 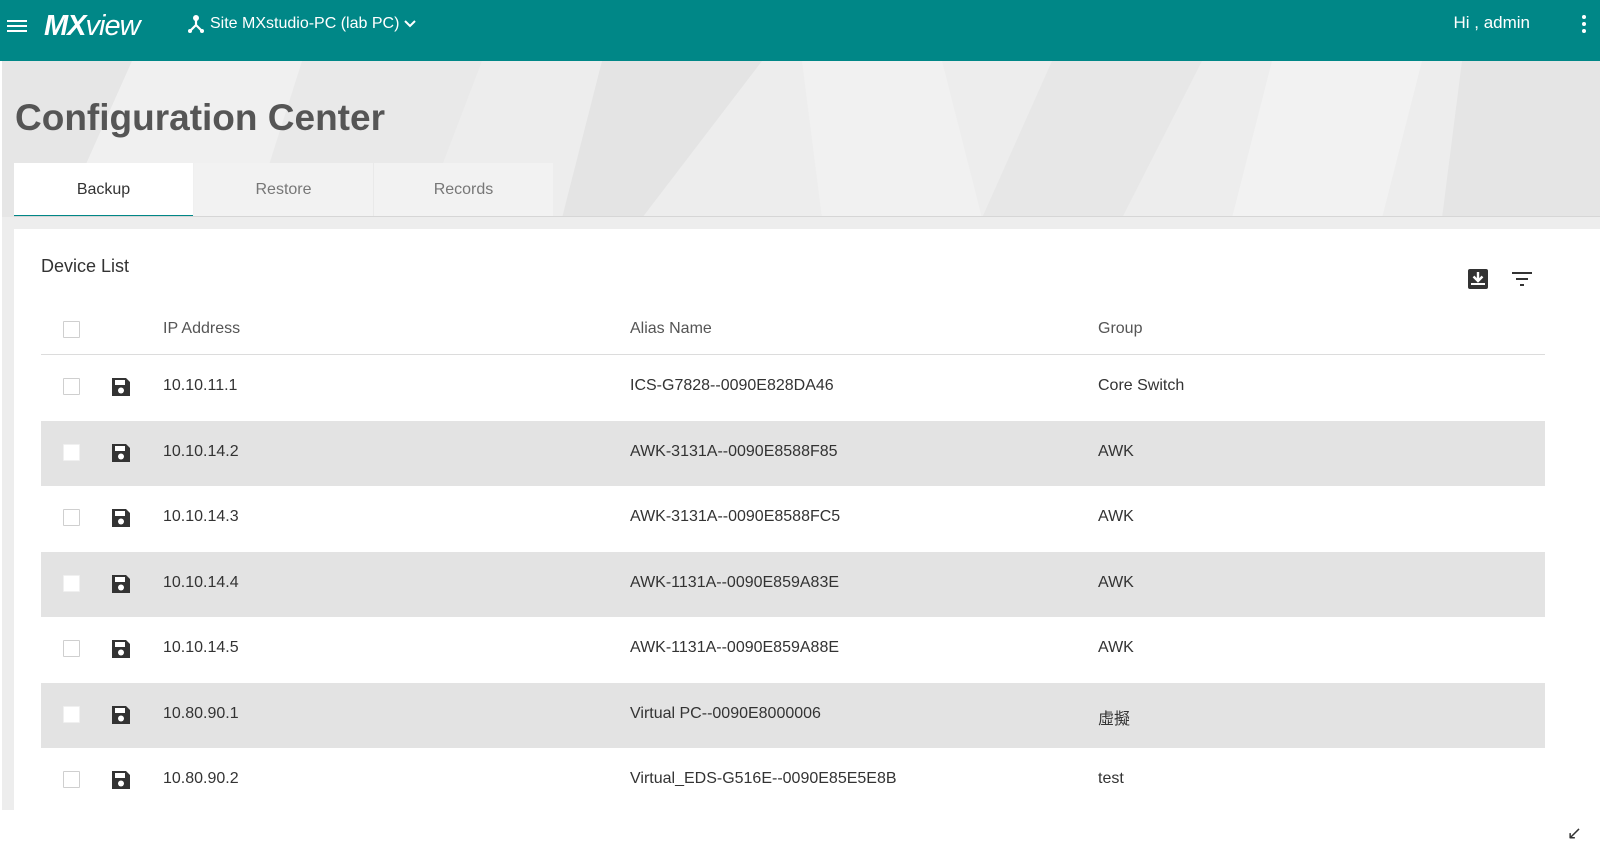 I want to click on group-name: 虛擬, so click(x=1114, y=719).